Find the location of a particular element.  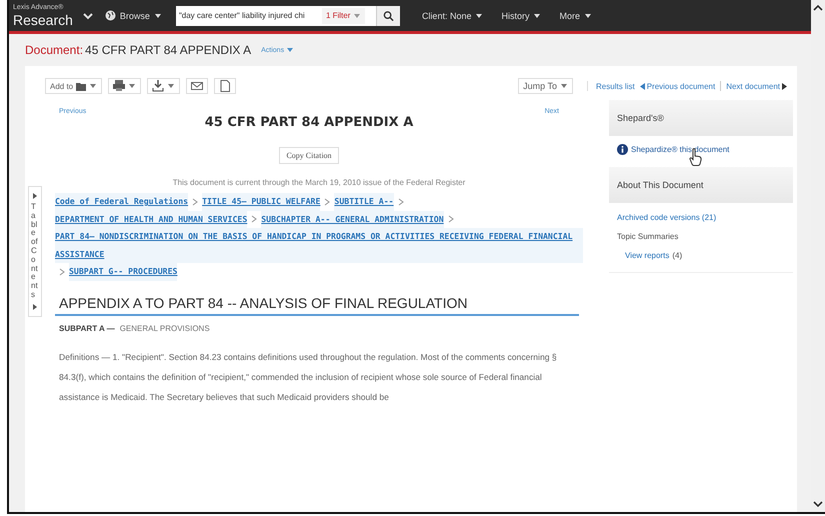

print-icon is located at coordinates (119, 86).